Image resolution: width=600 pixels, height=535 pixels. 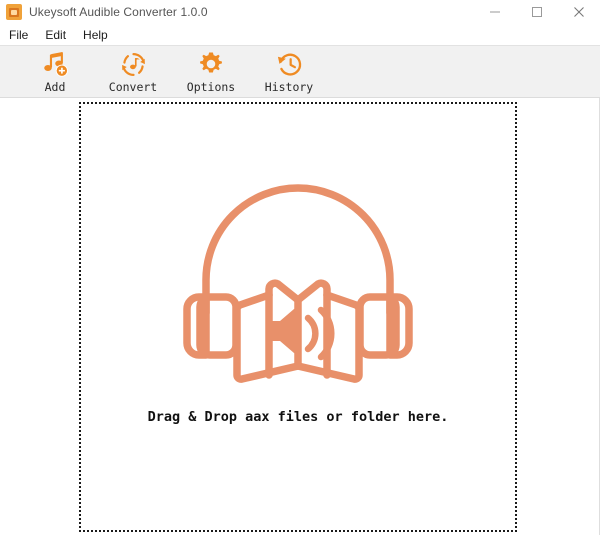 I want to click on maximize-button, so click(x=537, y=12).